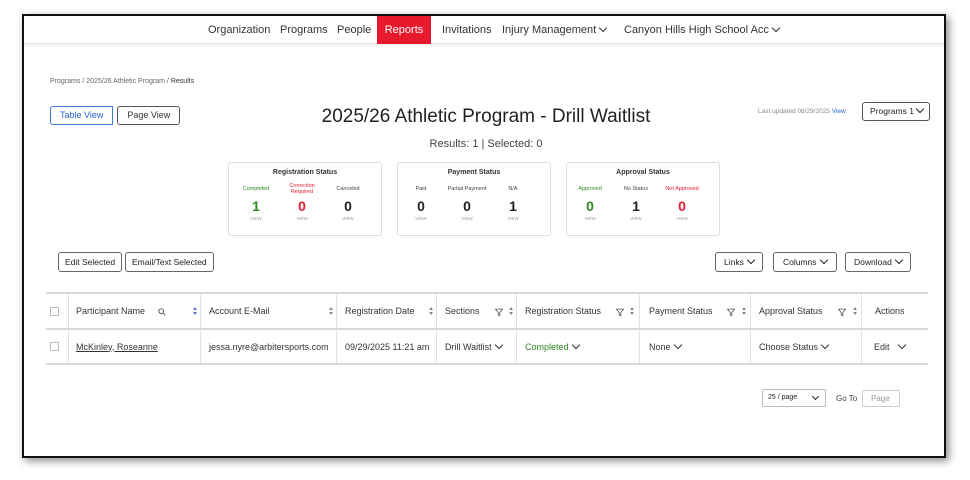  What do you see at coordinates (305, 172) in the screenshot?
I see `card-title: Registration Status` at bounding box center [305, 172].